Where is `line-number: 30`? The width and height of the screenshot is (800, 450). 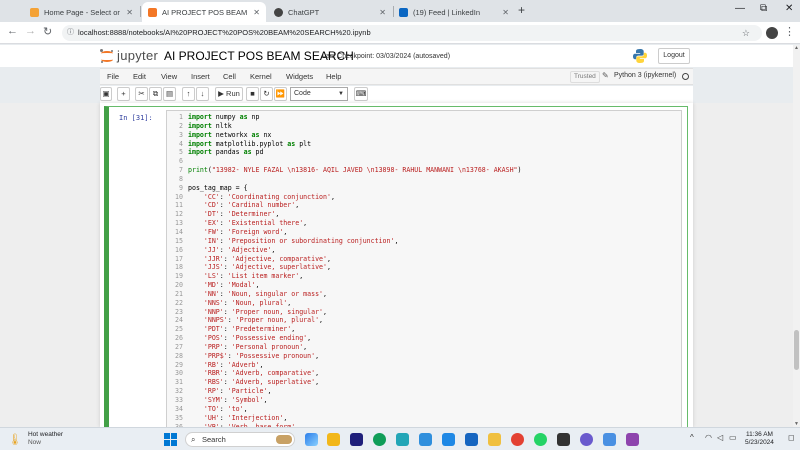
line-number: 30 is located at coordinates (179, 373).